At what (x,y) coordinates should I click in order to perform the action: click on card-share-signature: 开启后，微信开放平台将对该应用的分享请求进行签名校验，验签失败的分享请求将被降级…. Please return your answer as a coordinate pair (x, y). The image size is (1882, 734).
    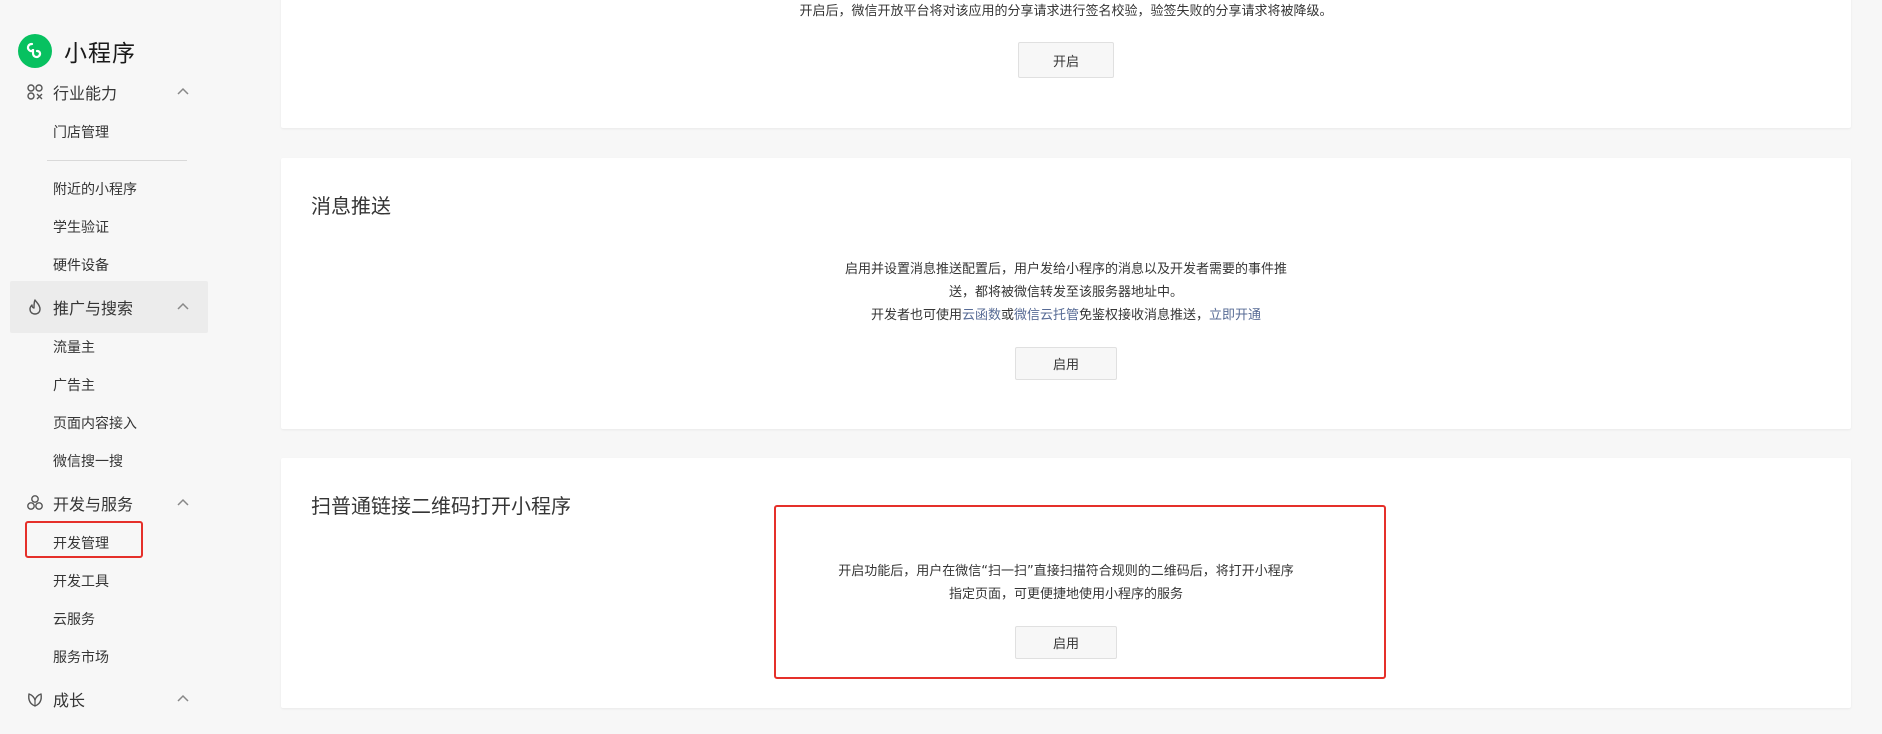
    Looking at the image, I should click on (1066, 64).